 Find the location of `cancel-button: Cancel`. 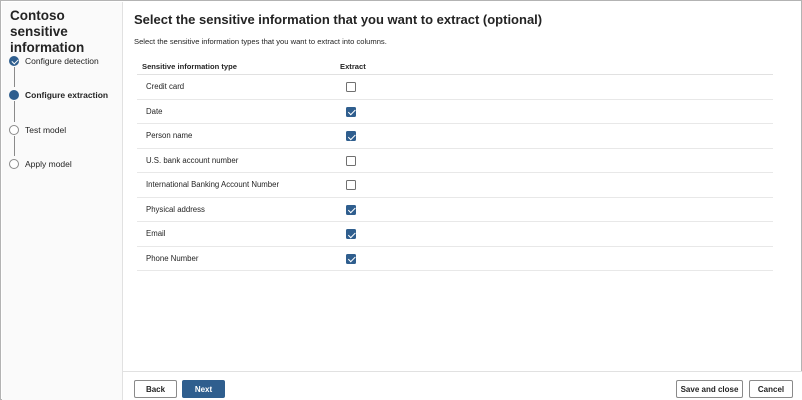

cancel-button: Cancel is located at coordinates (771, 389).